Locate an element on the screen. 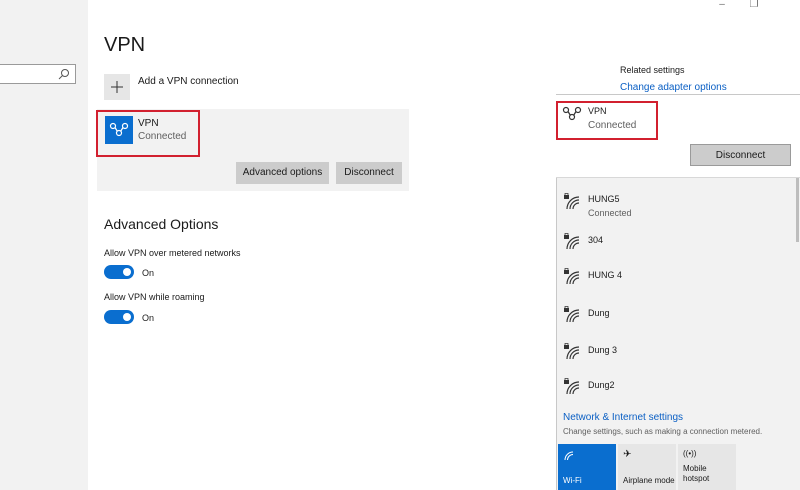  airplane-tile-label: Airplane mode is located at coordinates (649, 480).